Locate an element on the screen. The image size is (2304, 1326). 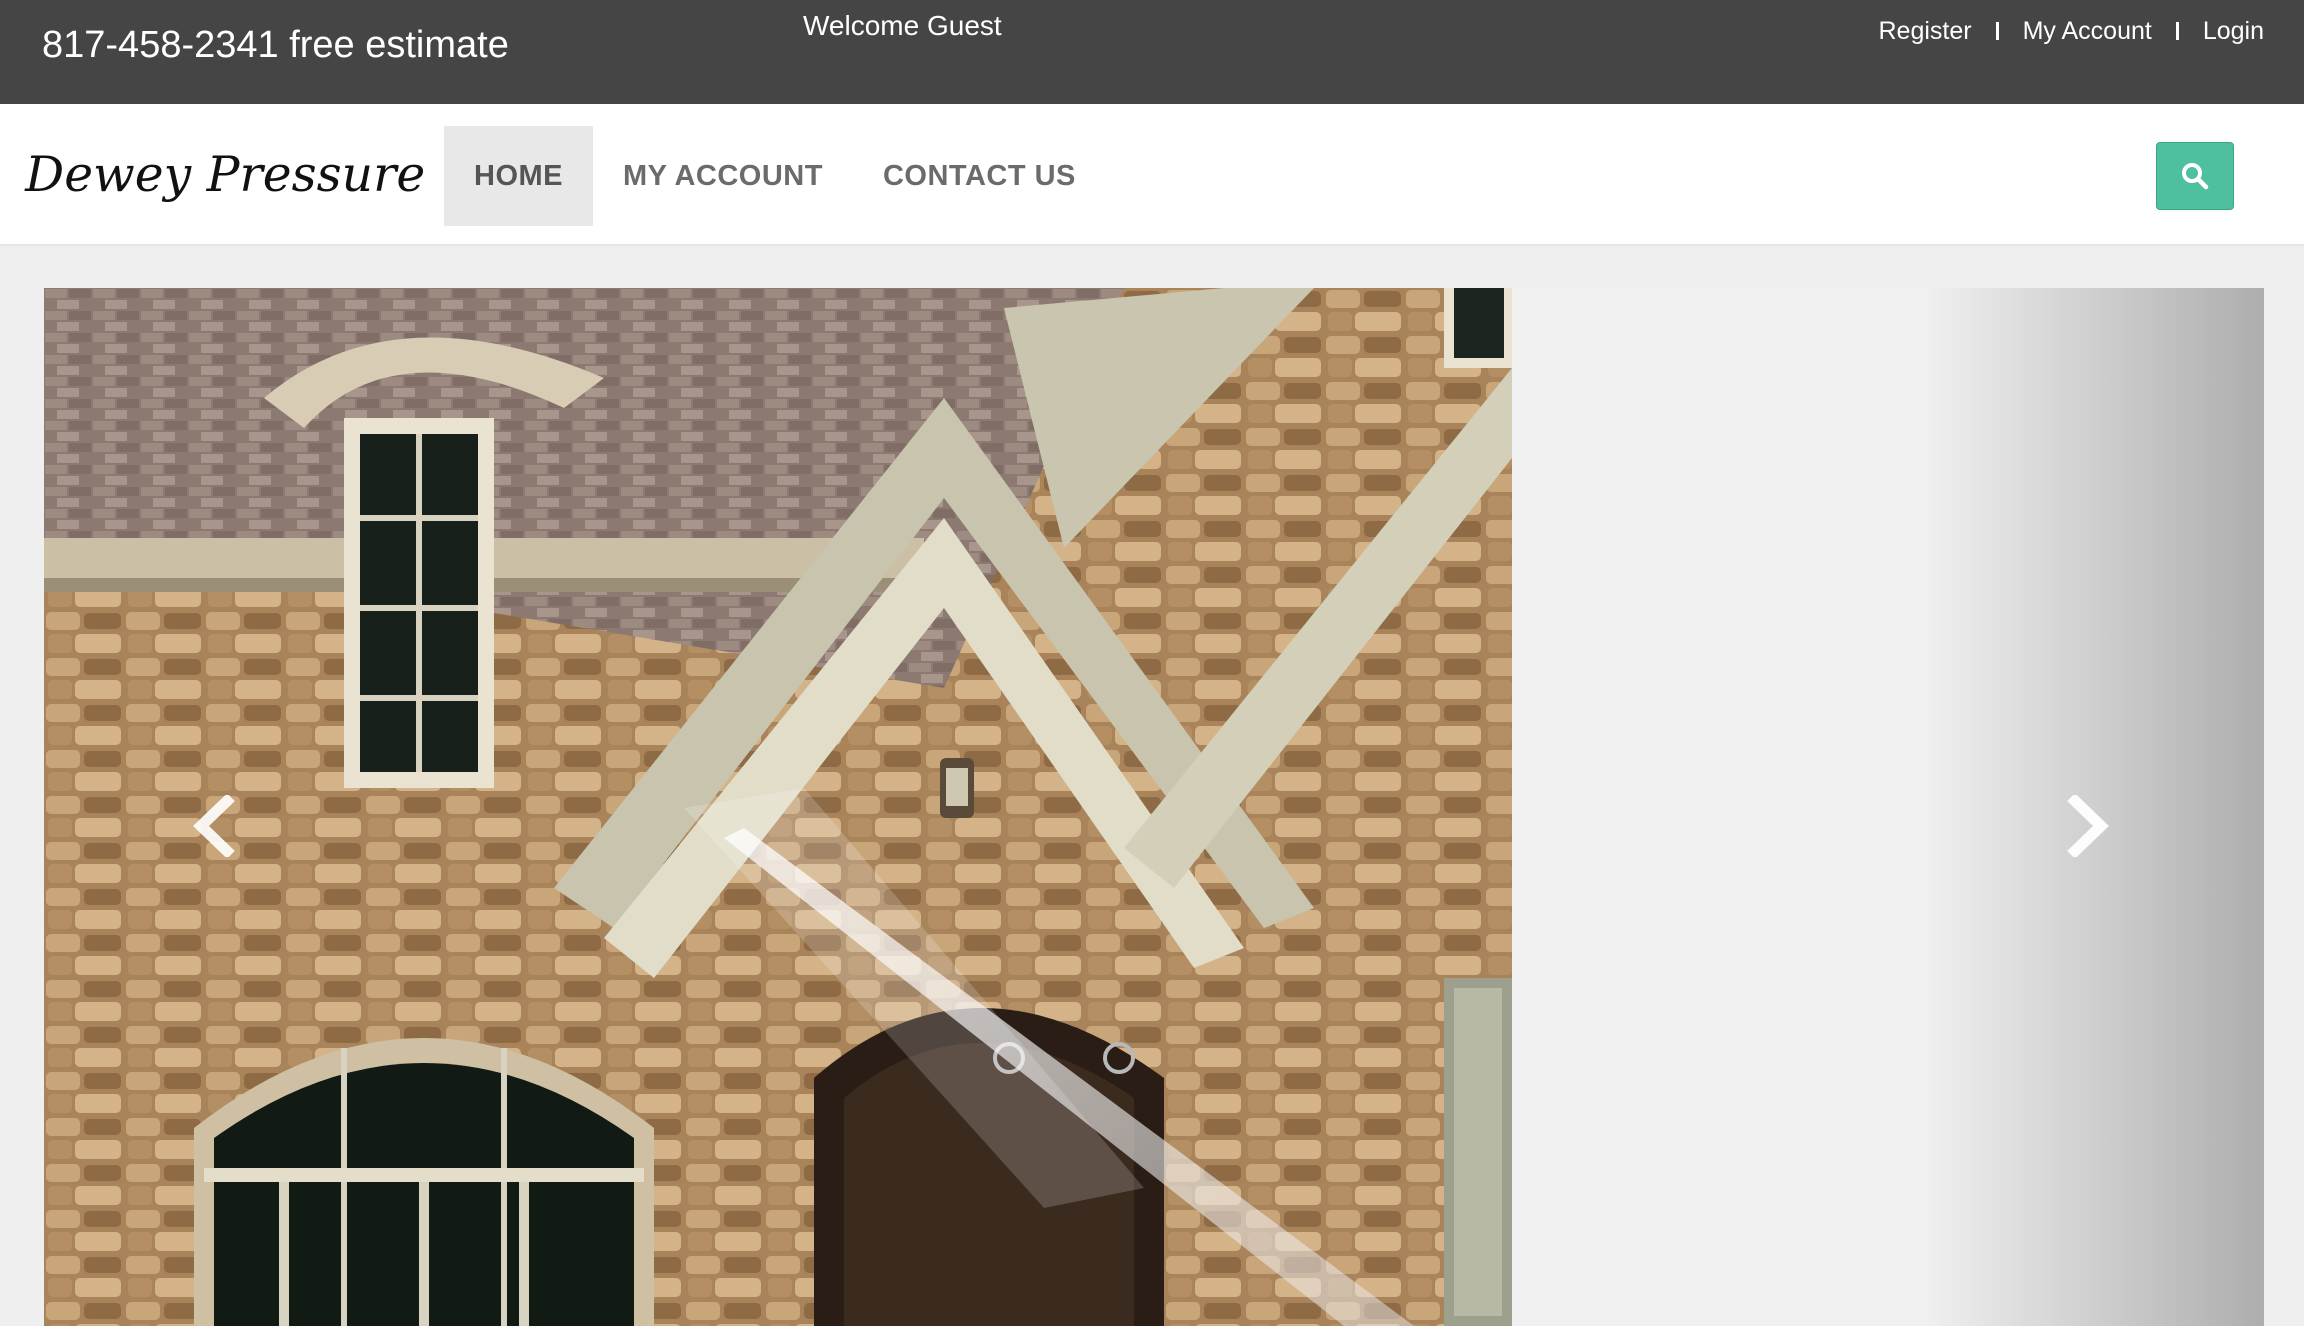
search-icon is located at coordinates (2195, 176).